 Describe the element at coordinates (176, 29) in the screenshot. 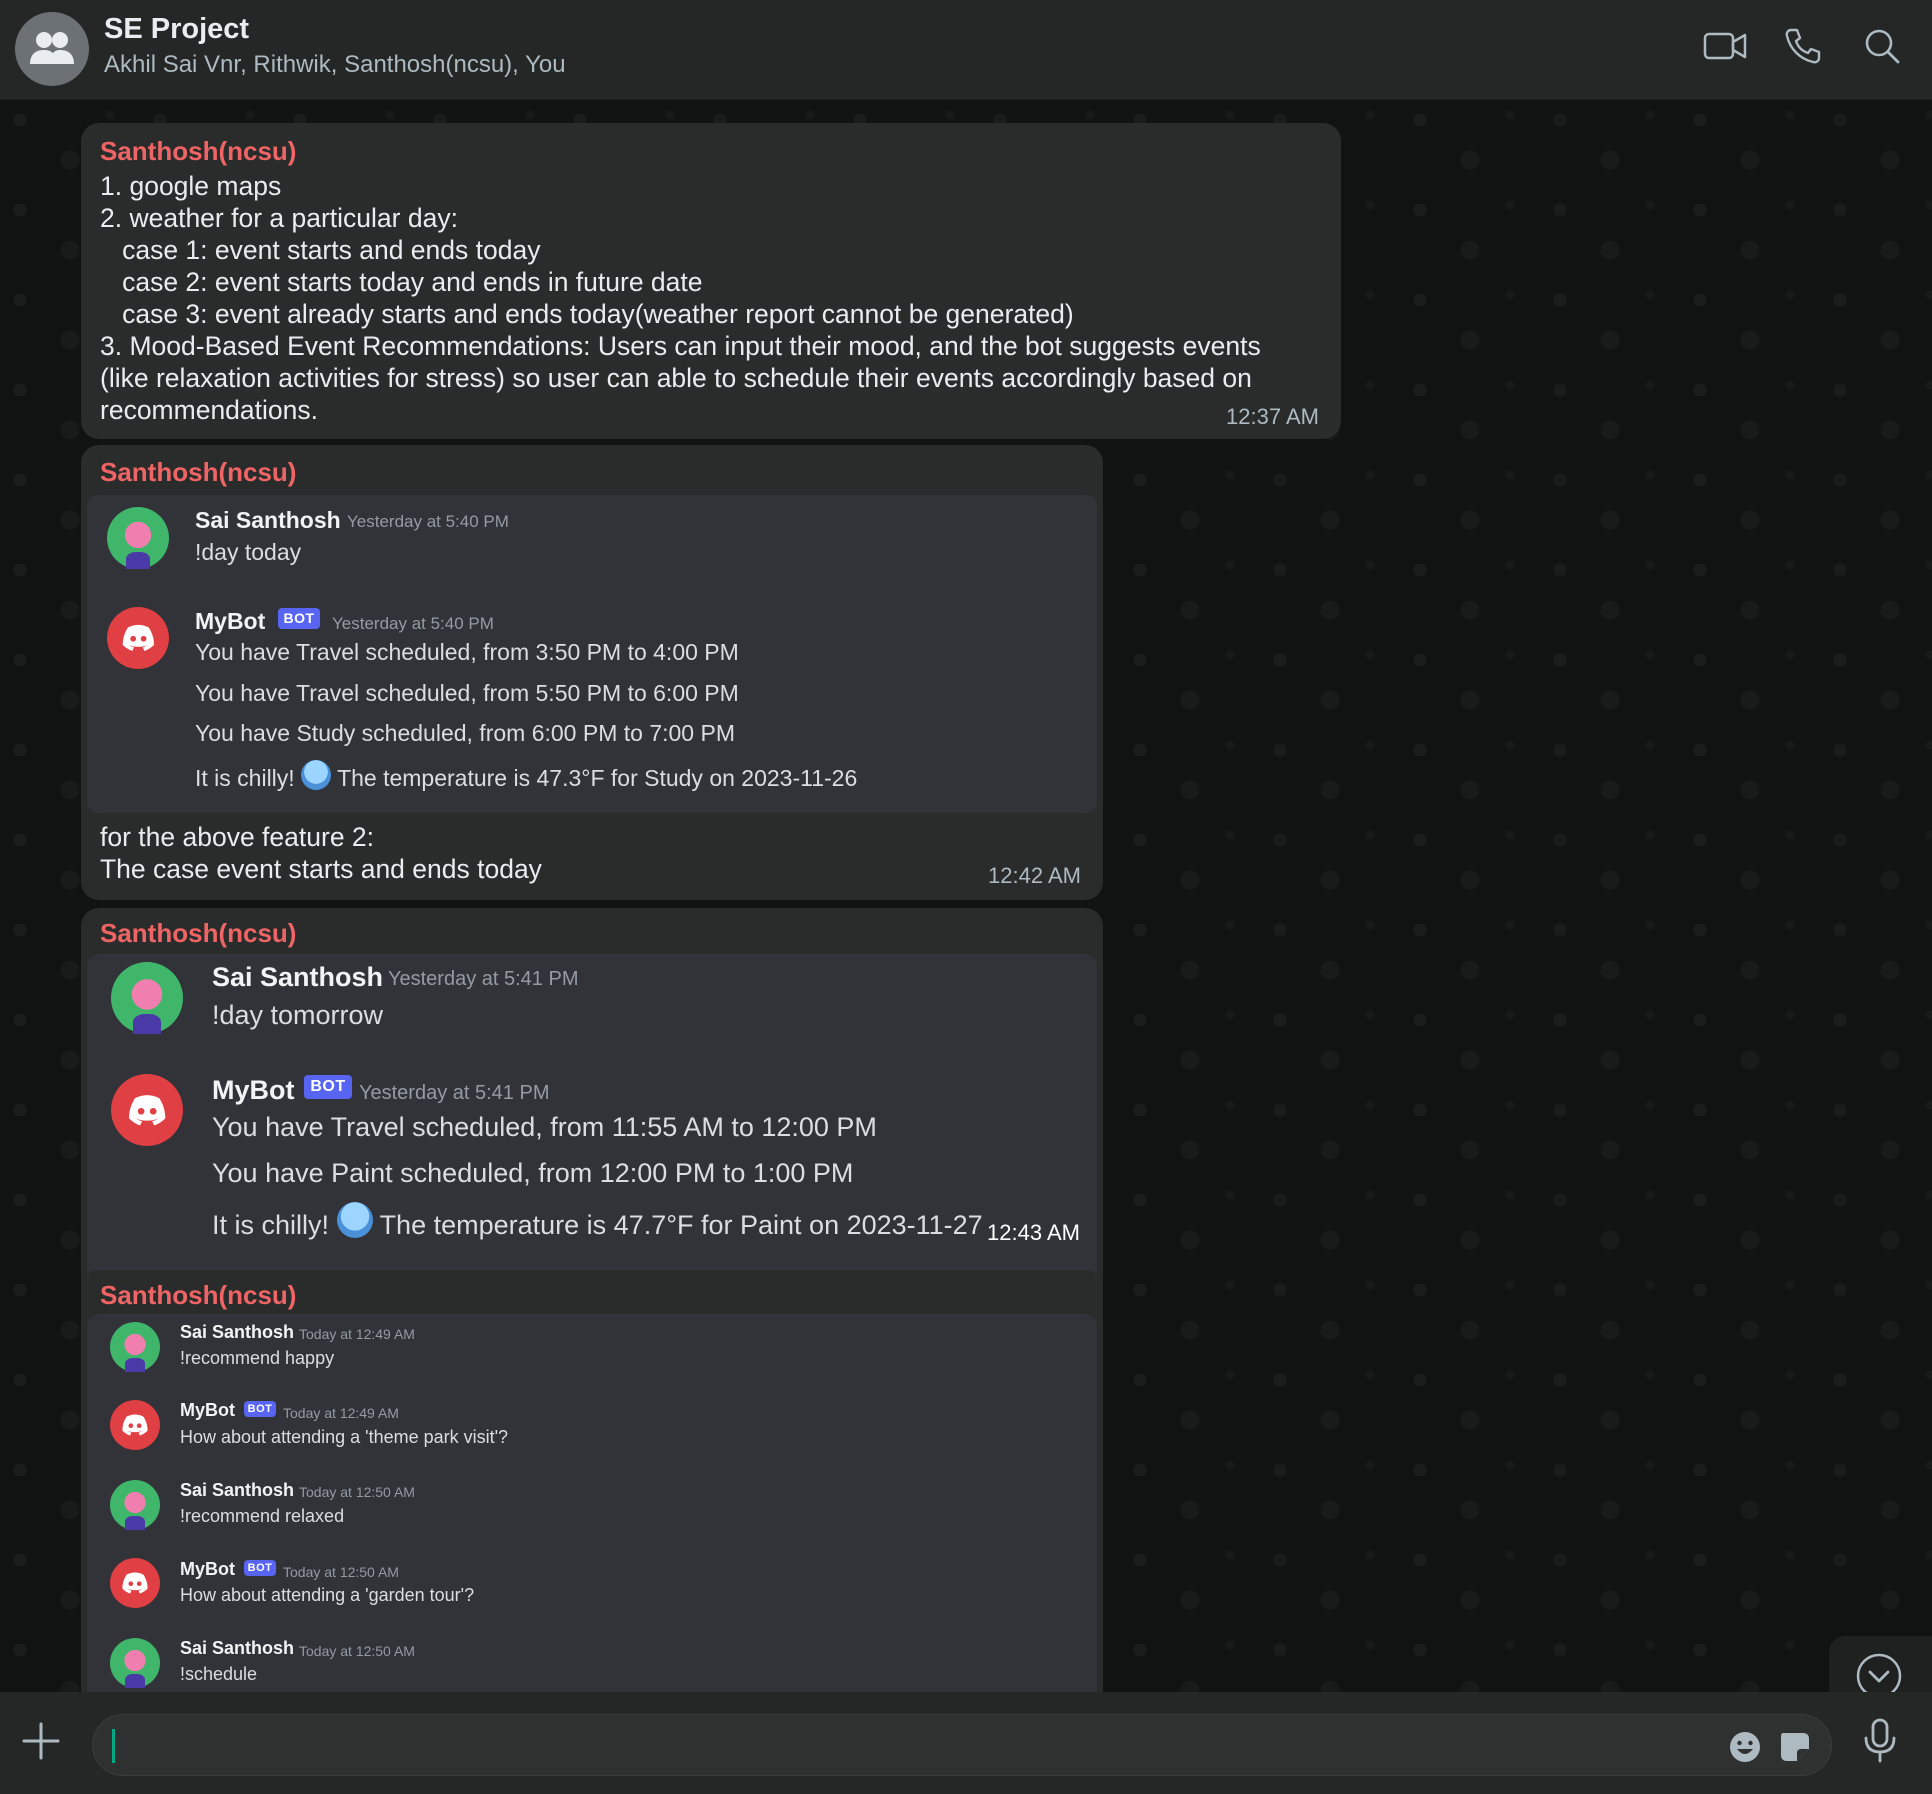

I see `chat-title: SE Project` at that location.